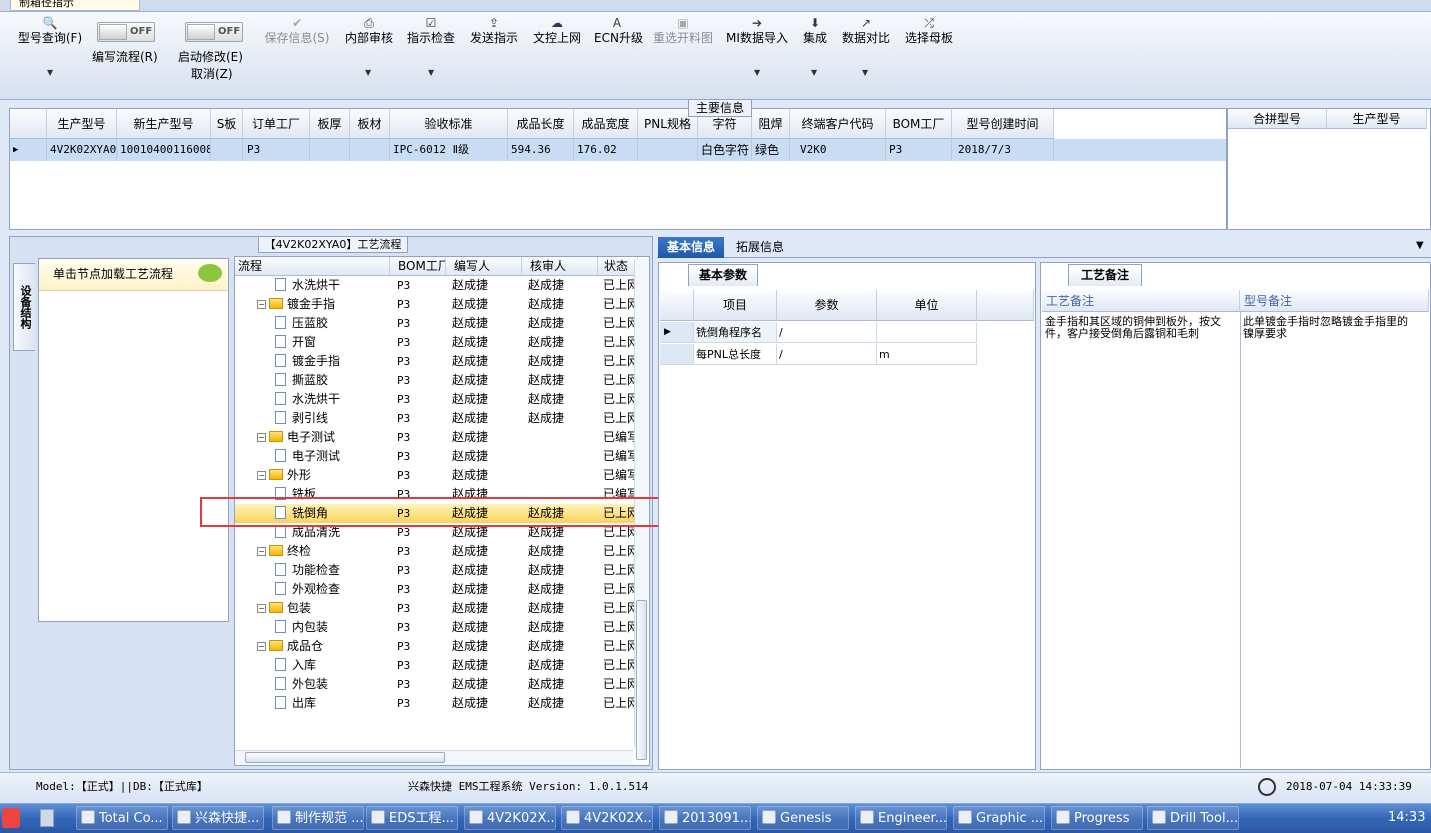 This screenshot has width=1431, height=833. I want to click on doc-publish-button: ☁ 文控上网, so click(557, 31).